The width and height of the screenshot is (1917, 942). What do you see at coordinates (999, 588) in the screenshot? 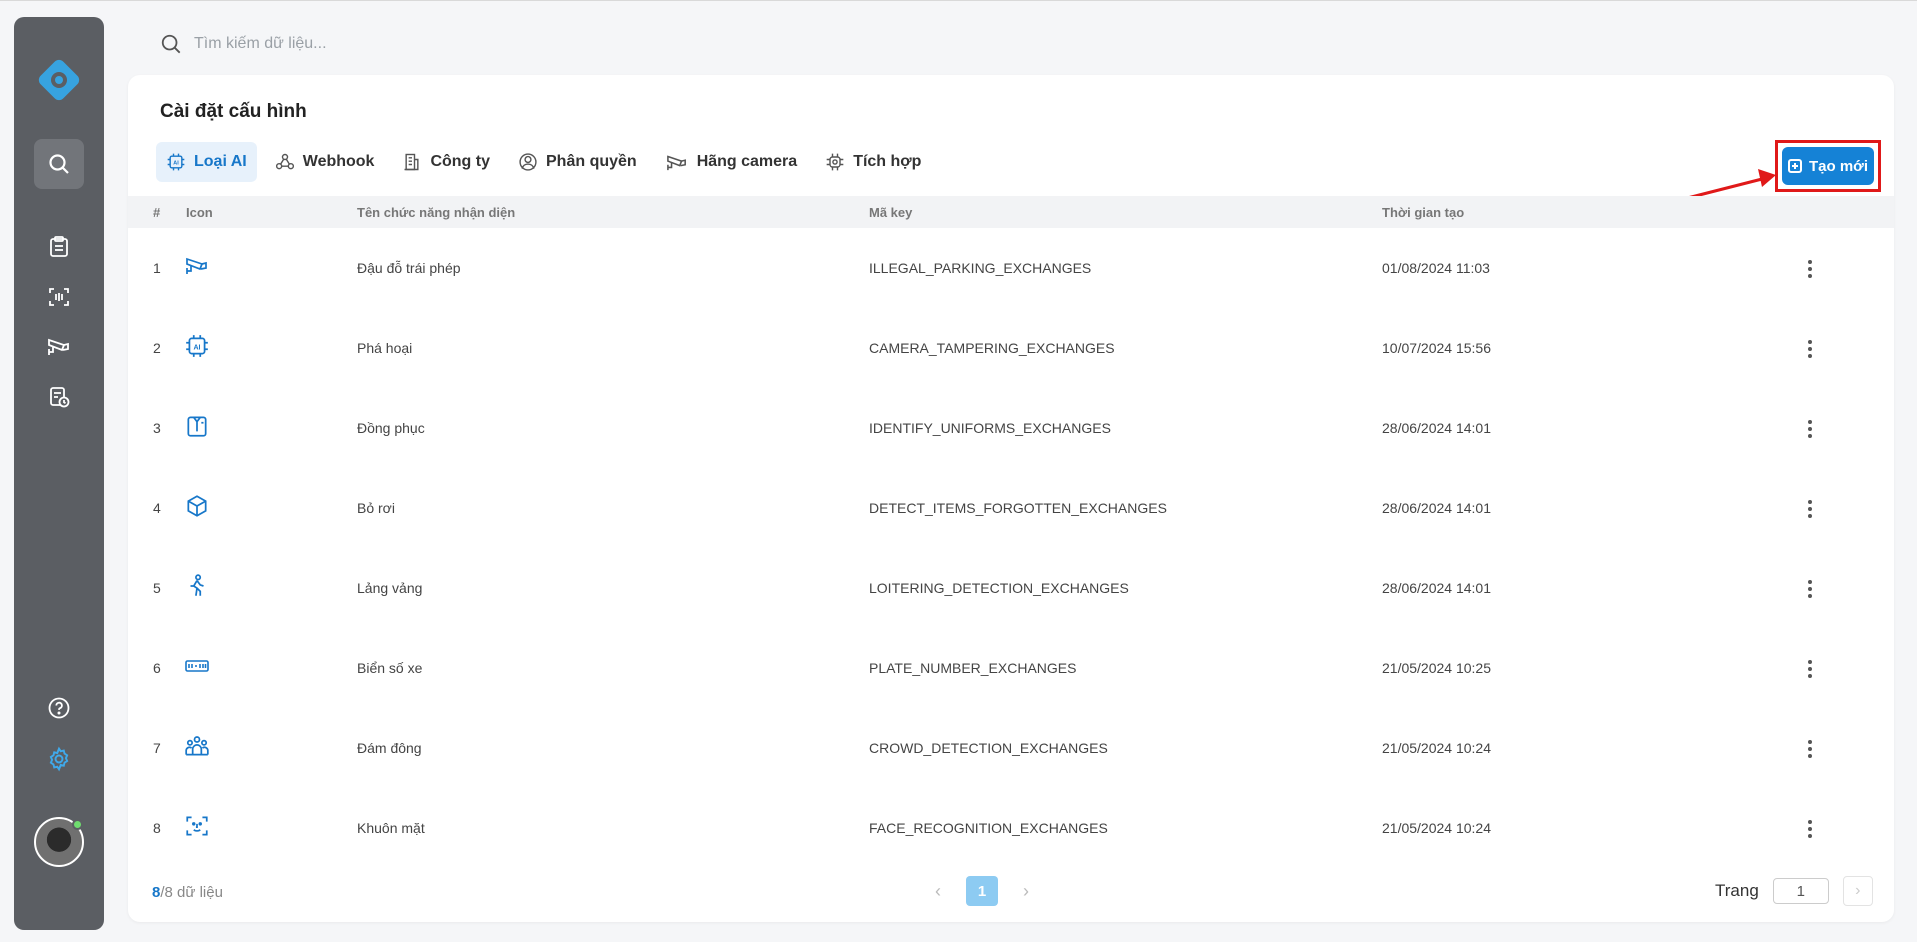
I see `row-key: LOITERING_DETECTION_EXCHANGES` at bounding box center [999, 588].